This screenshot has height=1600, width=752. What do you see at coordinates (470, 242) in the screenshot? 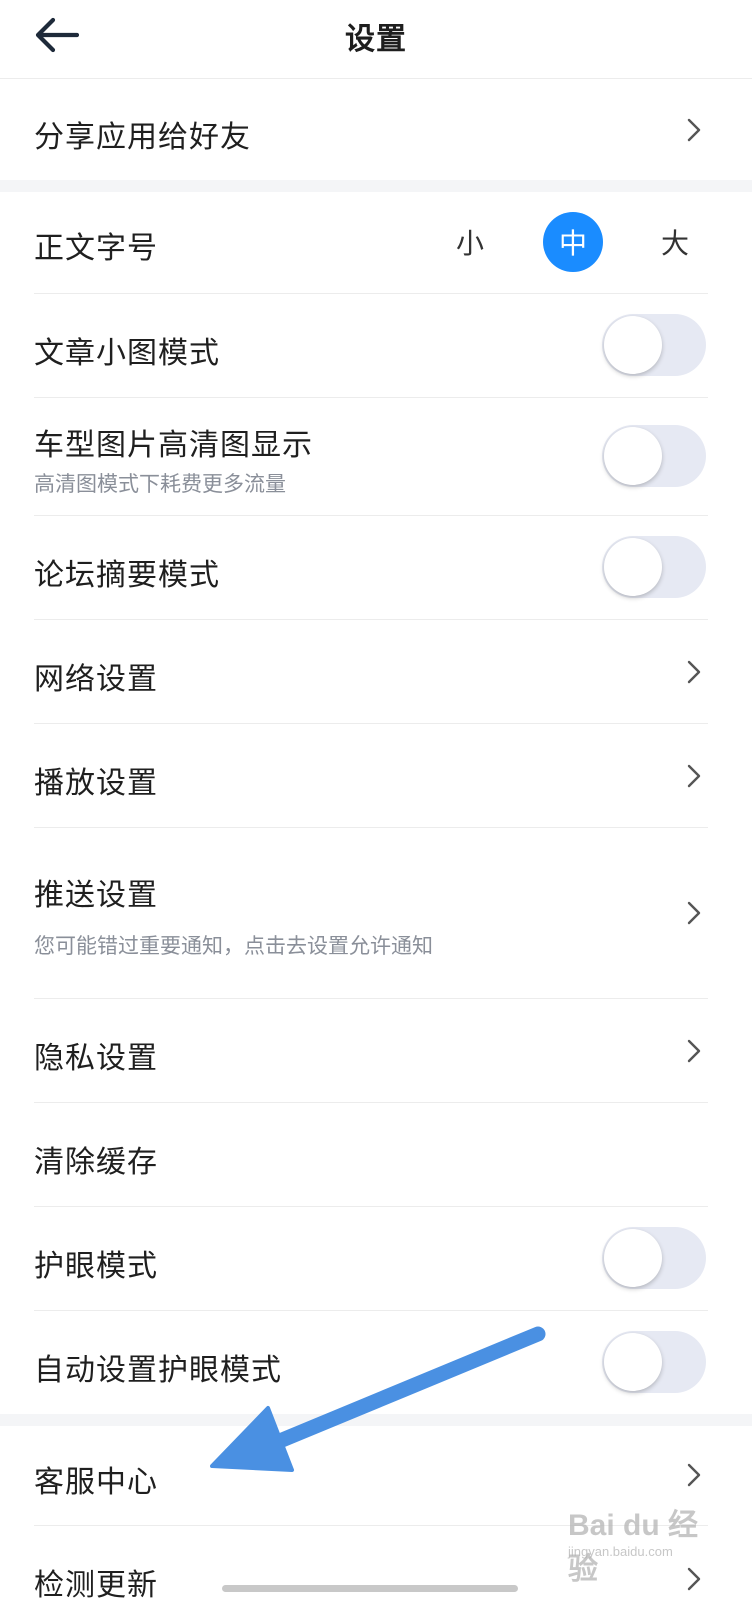
I see `font-size-small-option: 小` at bounding box center [470, 242].